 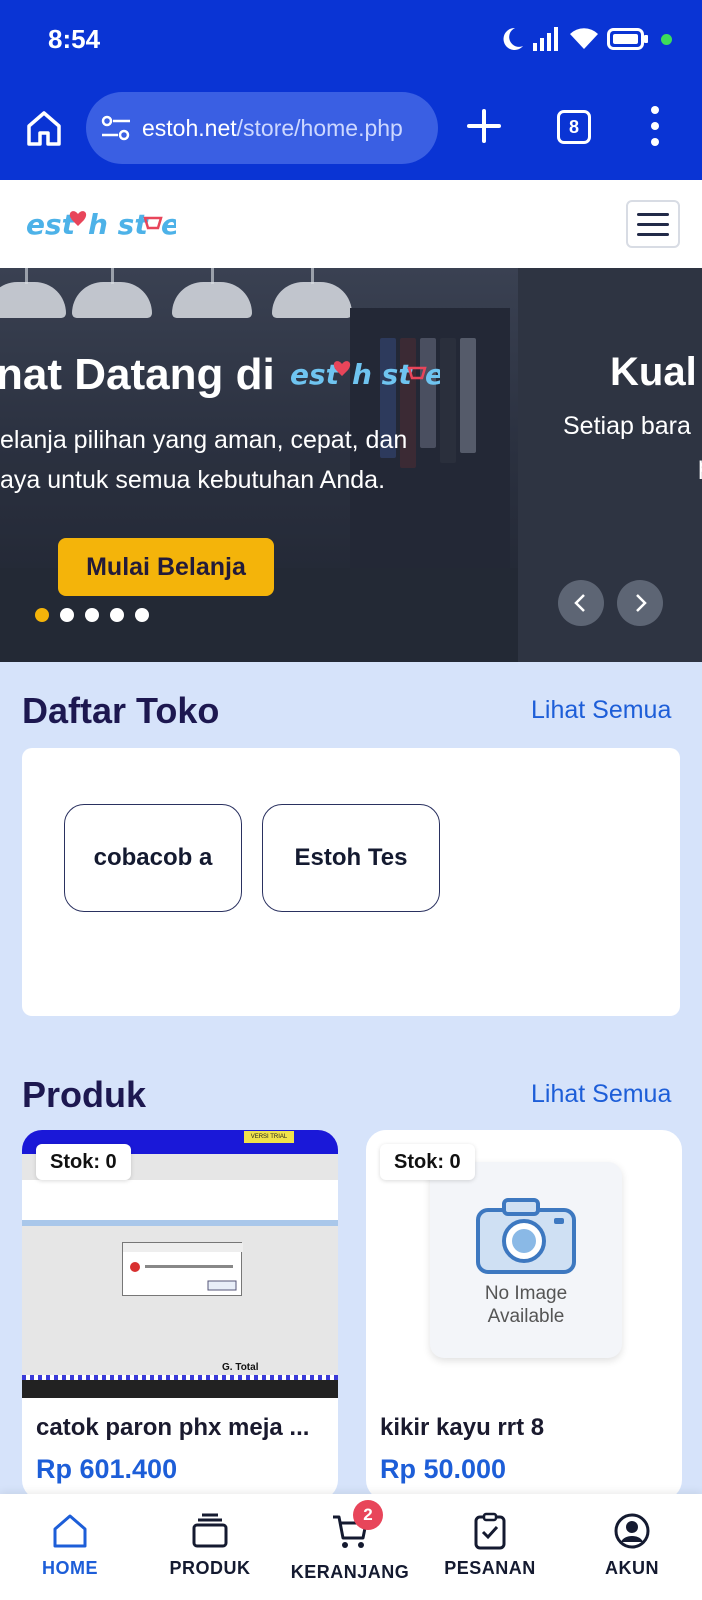 I want to click on product-name: kikir kayu rrt 8, so click(x=525, y=1428).